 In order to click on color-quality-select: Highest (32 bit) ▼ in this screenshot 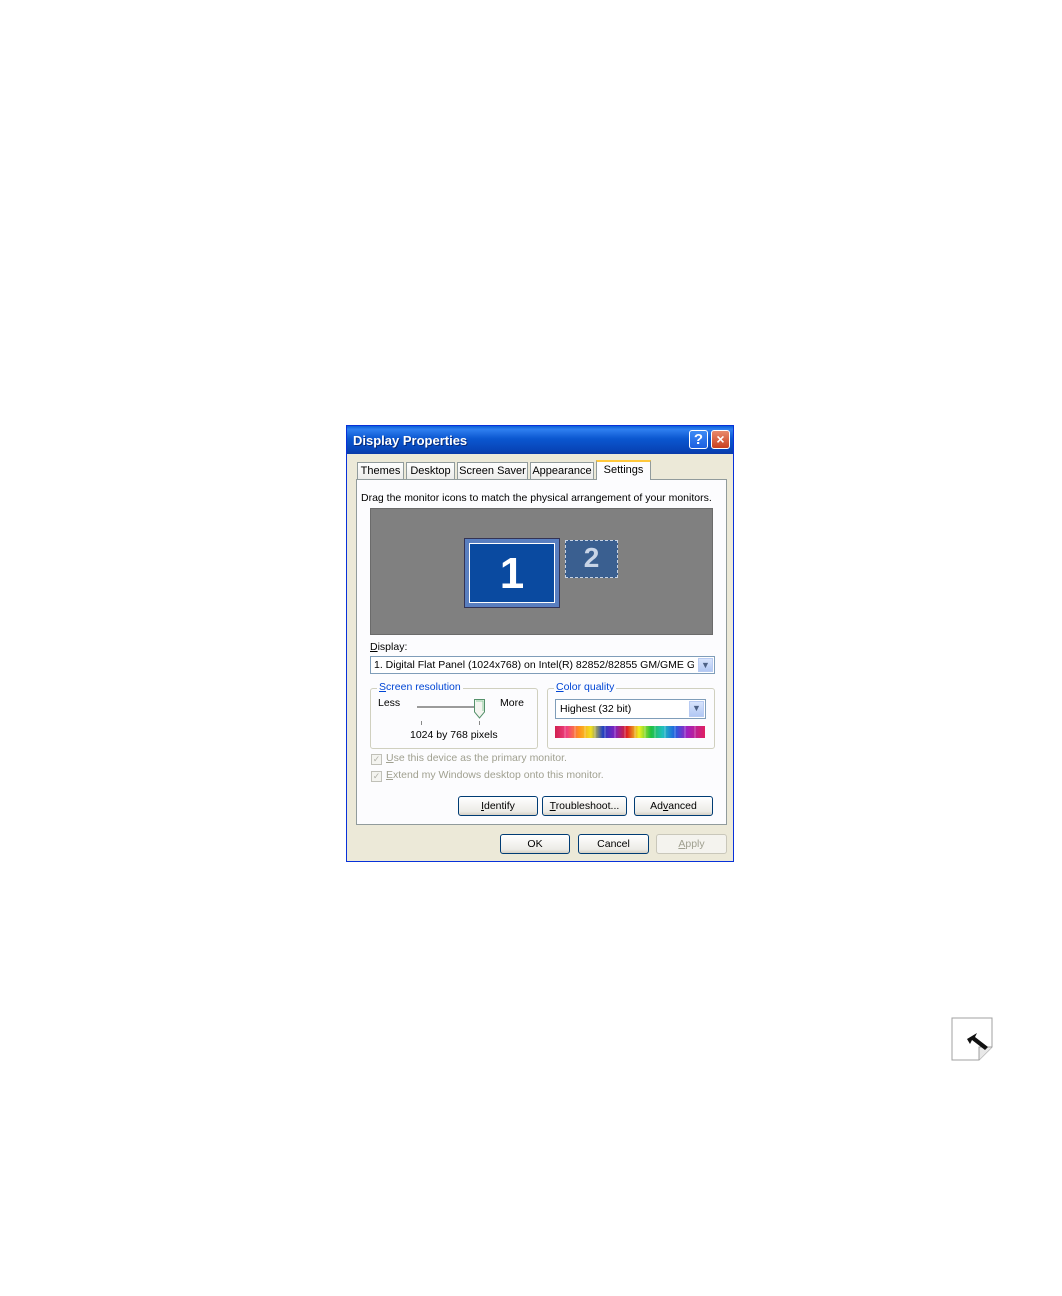, I will do `click(630, 709)`.